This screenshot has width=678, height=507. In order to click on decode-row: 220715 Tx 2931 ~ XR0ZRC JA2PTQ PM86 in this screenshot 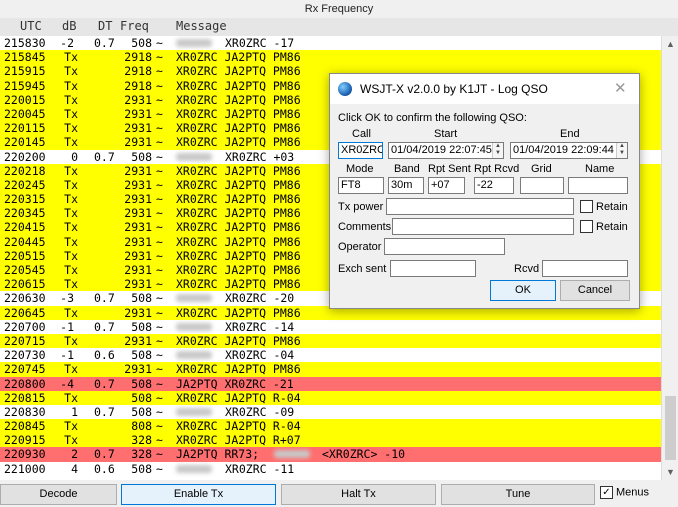, I will do `click(330, 341)`.